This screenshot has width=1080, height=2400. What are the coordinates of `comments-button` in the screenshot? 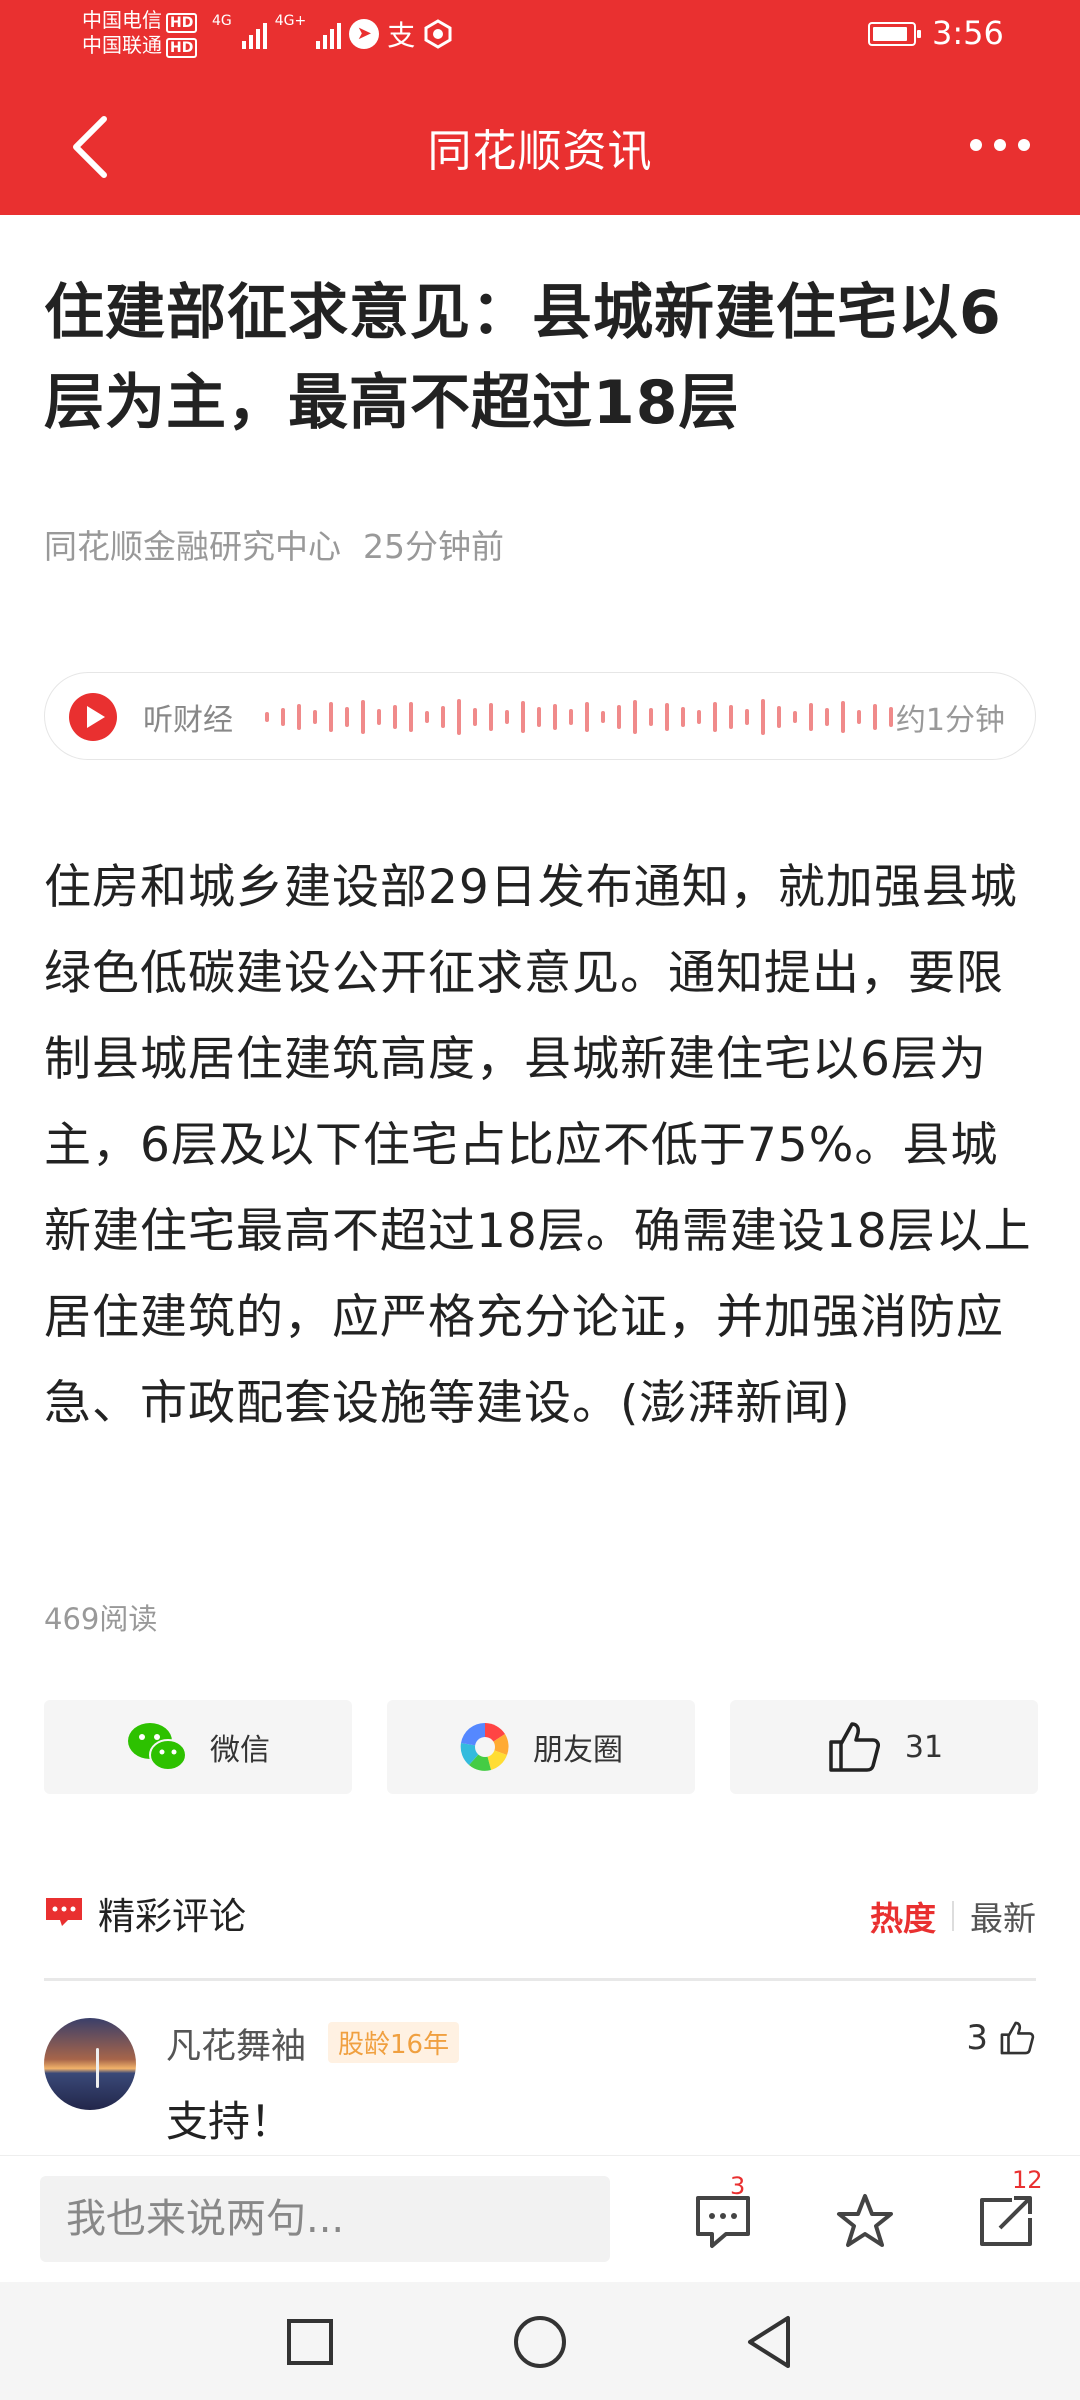 It's located at (725, 2221).